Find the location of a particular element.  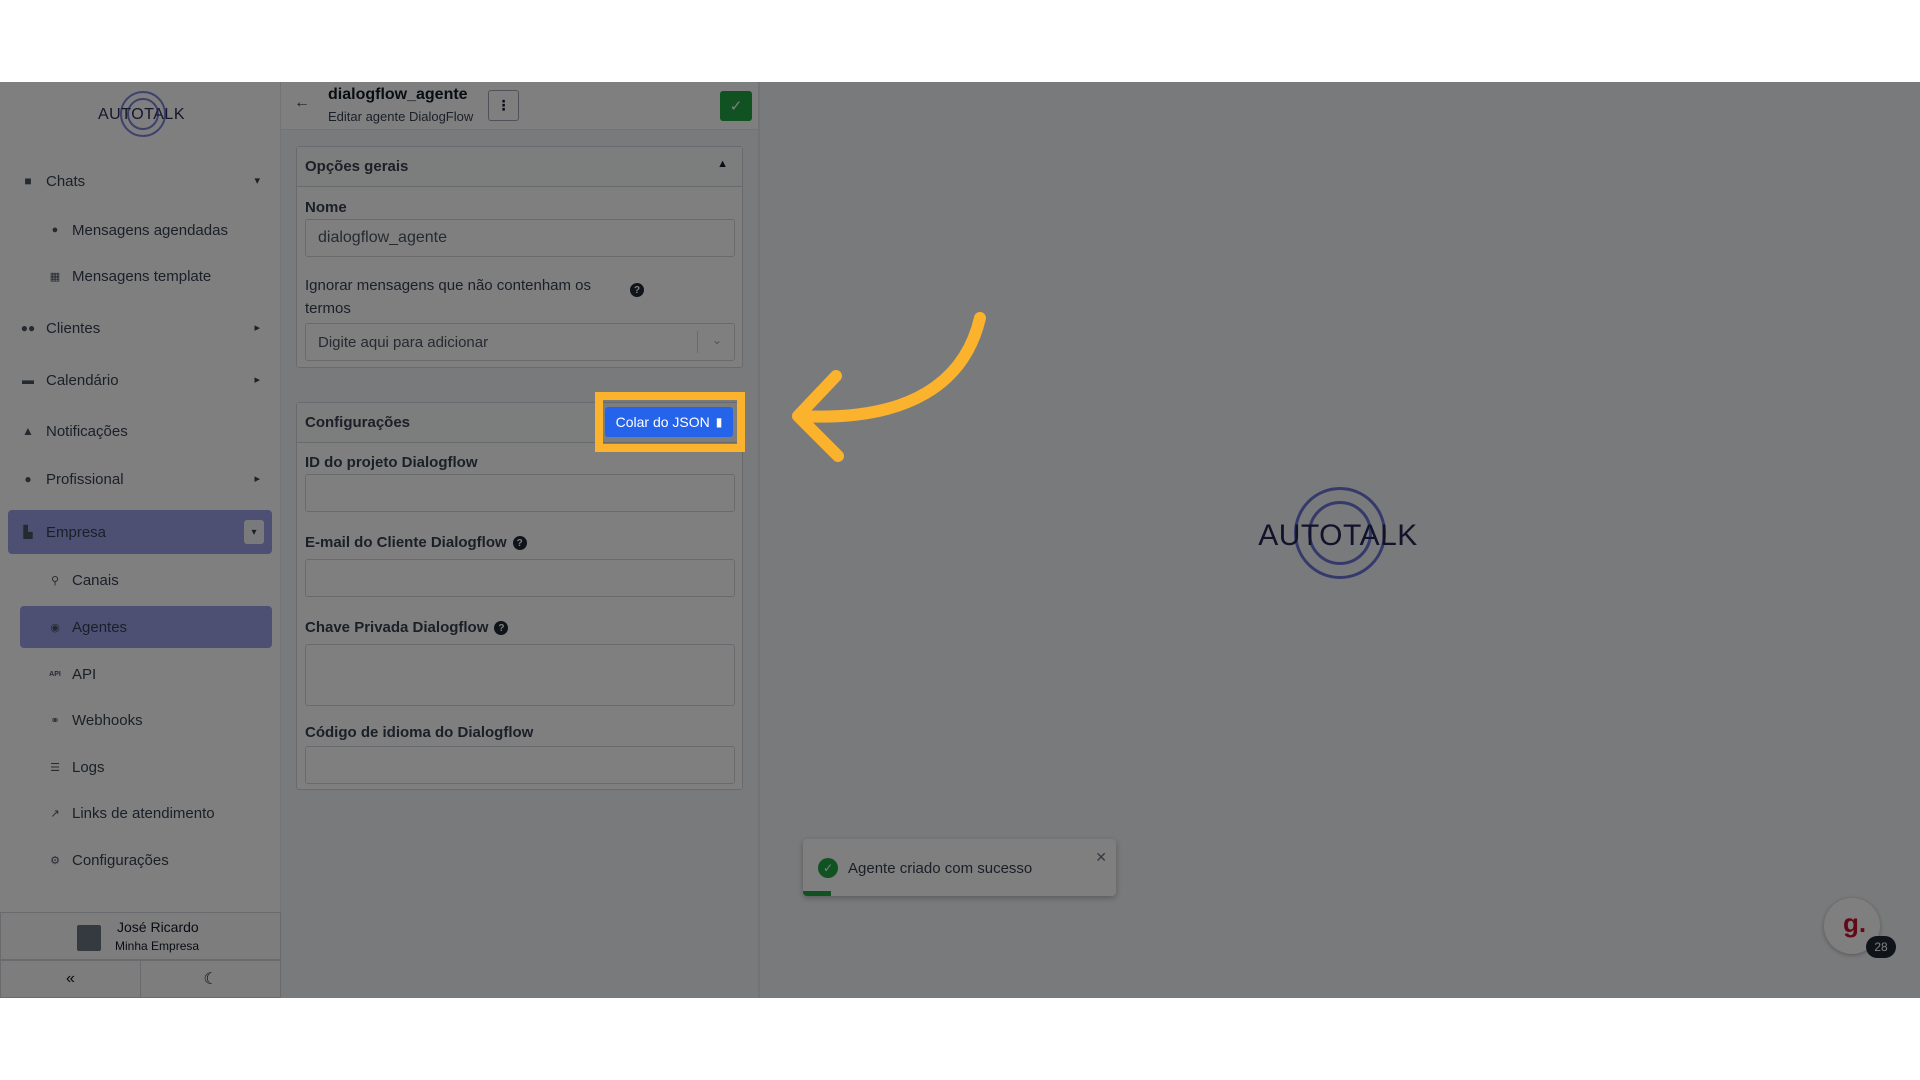

external-link-icon: ↗ is located at coordinates (55, 813).